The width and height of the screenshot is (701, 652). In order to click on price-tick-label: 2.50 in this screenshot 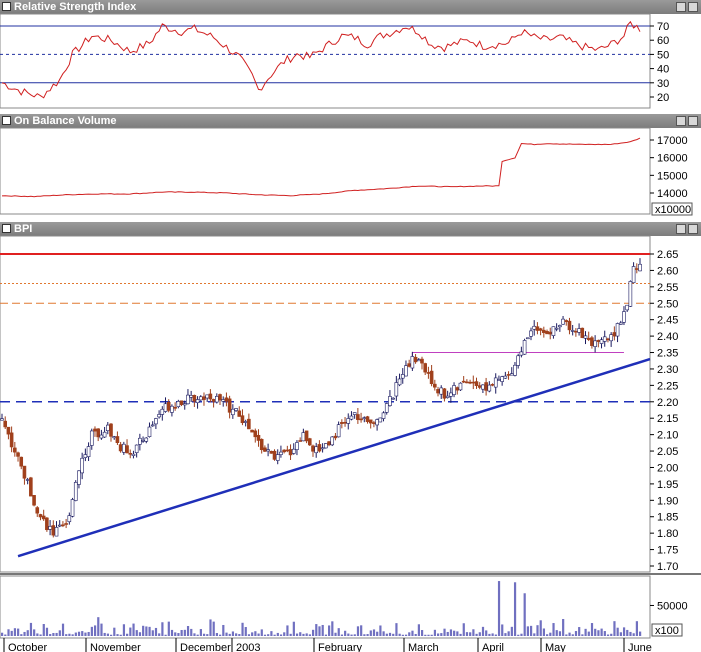, I will do `click(667, 304)`.